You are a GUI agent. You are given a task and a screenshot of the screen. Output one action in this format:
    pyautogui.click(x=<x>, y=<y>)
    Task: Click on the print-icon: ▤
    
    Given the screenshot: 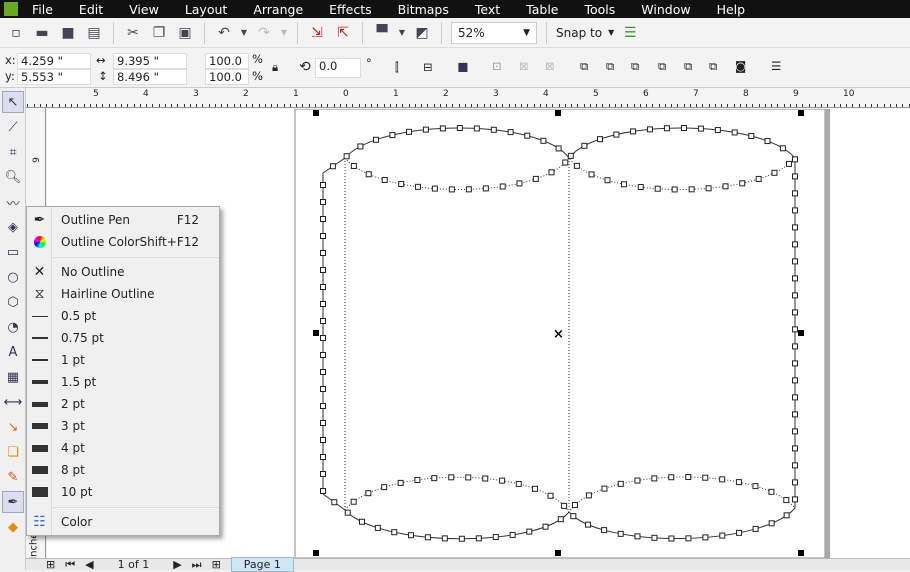 What is the action you would take?
    pyautogui.click(x=94, y=33)
    